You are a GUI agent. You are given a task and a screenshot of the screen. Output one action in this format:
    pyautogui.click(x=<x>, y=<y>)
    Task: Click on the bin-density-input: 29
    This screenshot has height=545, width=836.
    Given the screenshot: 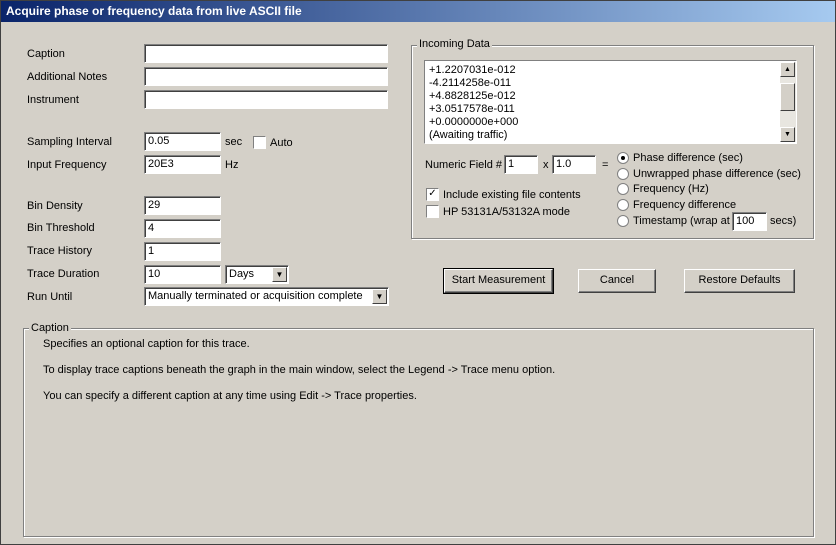 What is the action you would take?
    pyautogui.click(x=182, y=205)
    